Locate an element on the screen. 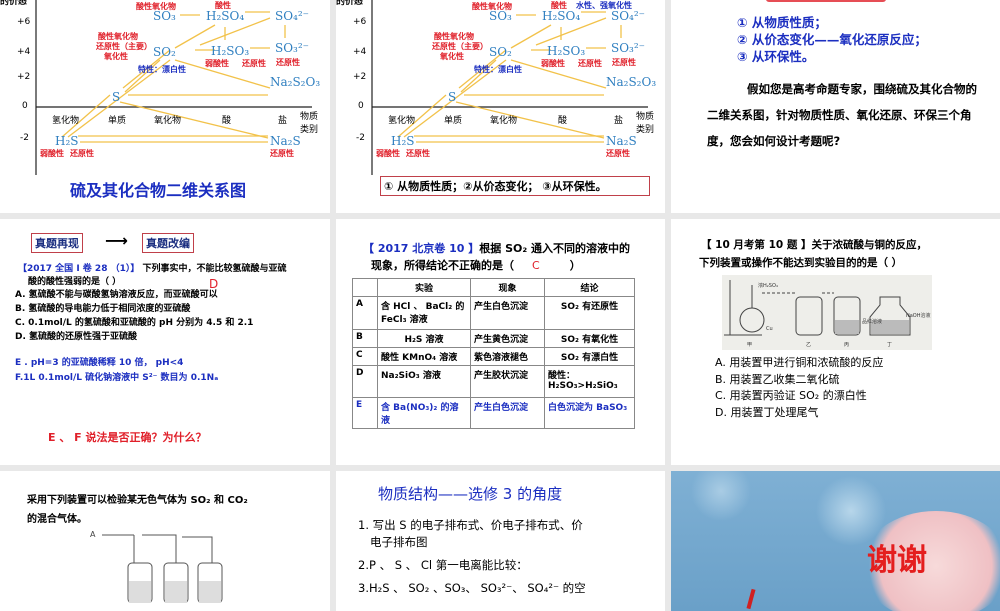 This screenshot has height=611, width=1000. apparatus-drawing: 浓H₂SO₄ Cu 品红溶液 NaOH溶液 甲 乙 丙 丁 is located at coordinates (827, 314).